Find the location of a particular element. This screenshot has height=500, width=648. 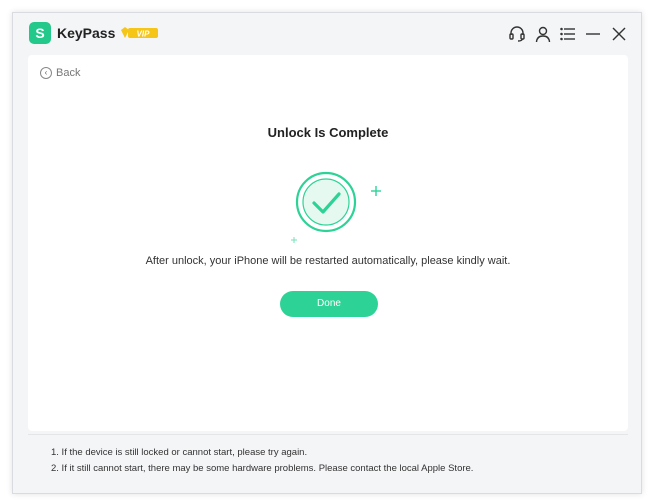

back-button: ‹ Back is located at coordinates (60, 73).